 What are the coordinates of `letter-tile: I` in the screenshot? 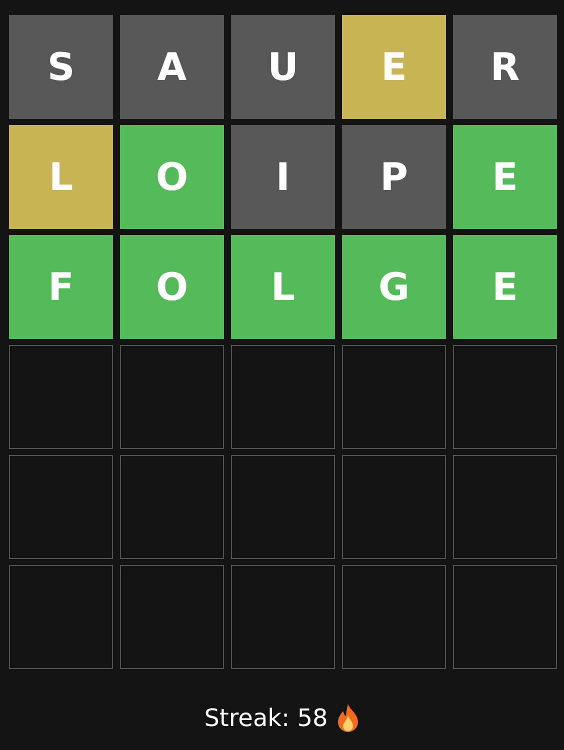 It's located at (283, 177).